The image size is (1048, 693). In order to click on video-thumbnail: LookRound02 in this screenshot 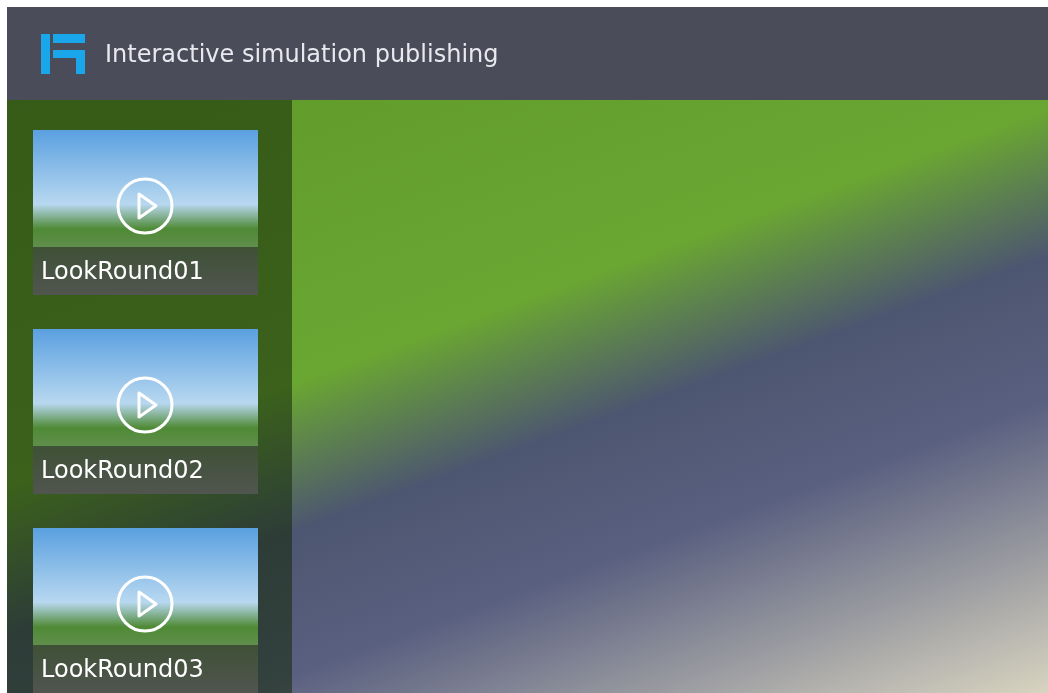, I will do `click(145, 411)`.